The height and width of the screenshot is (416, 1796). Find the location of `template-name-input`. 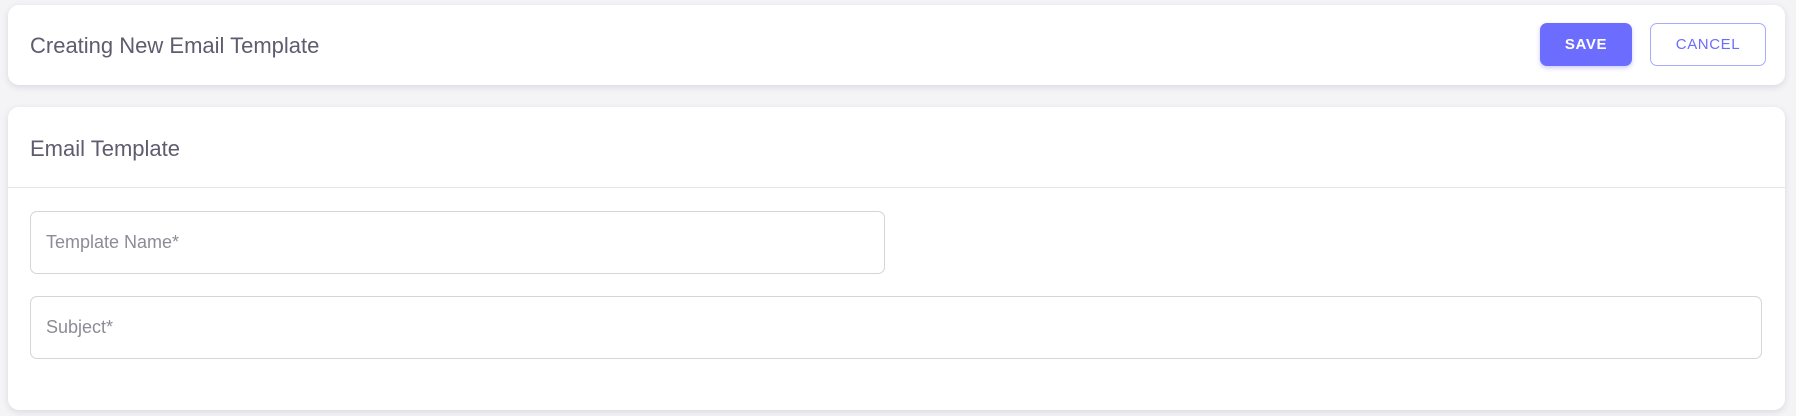

template-name-input is located at coordinates (457, 242).